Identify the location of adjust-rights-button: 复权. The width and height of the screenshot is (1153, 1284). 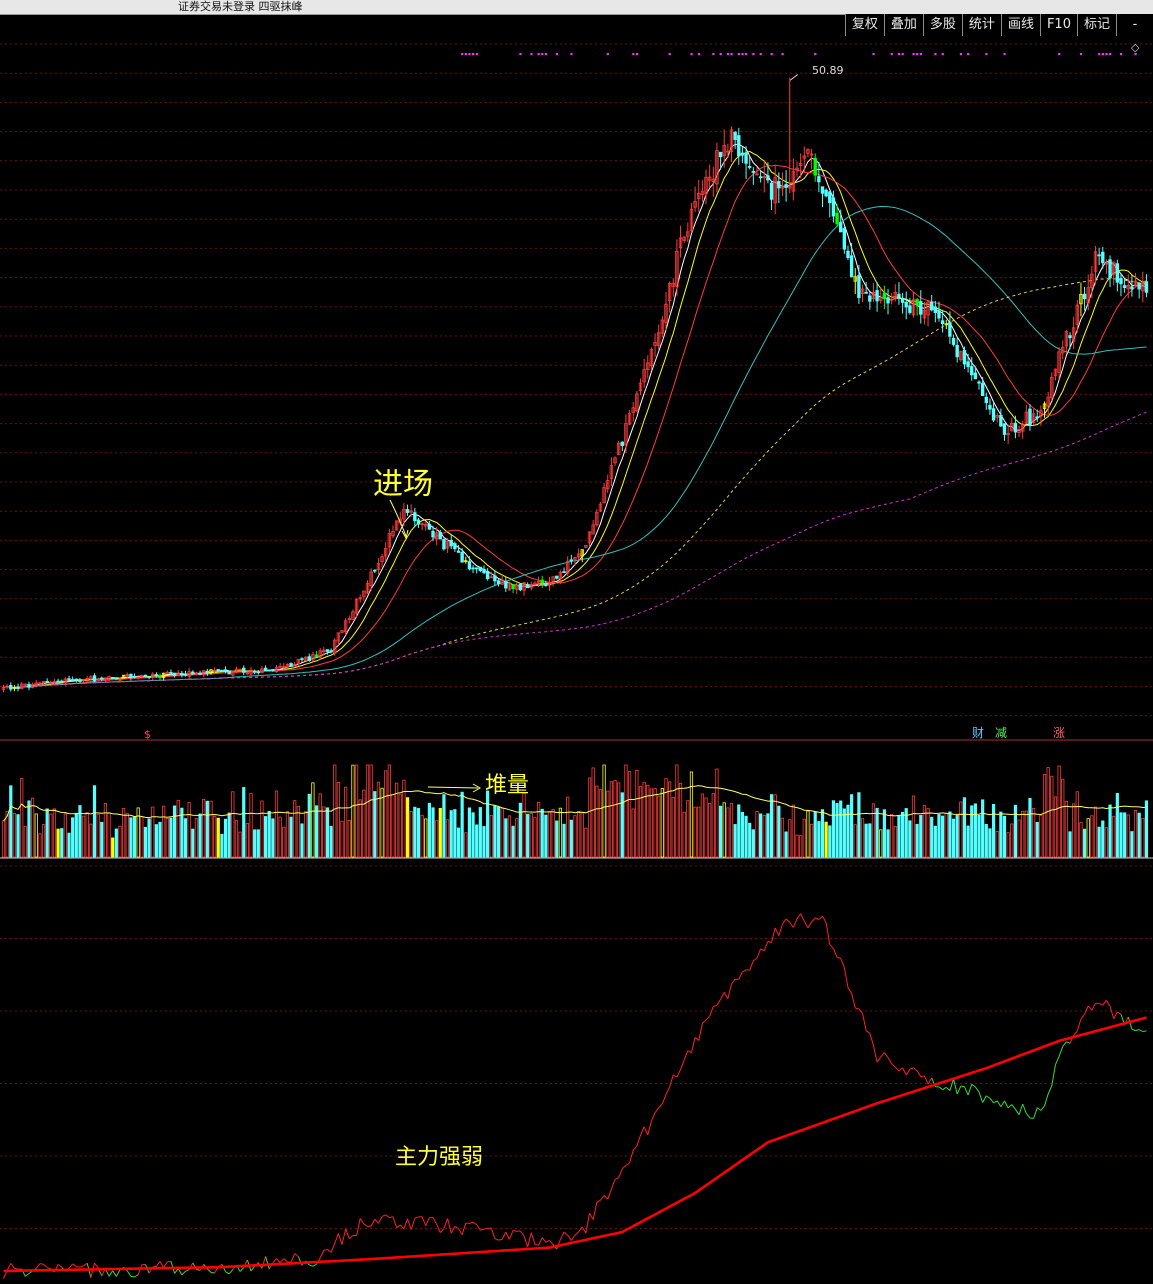
(864, 25).